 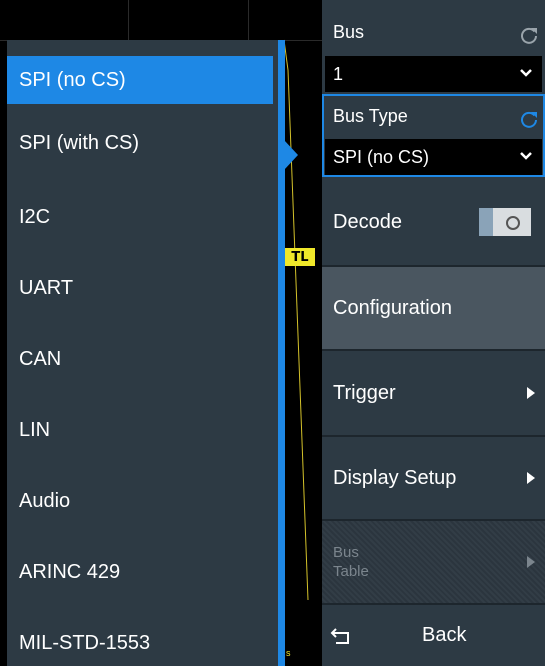 I want to click on back-button: Back, so click(x=433, y=634).